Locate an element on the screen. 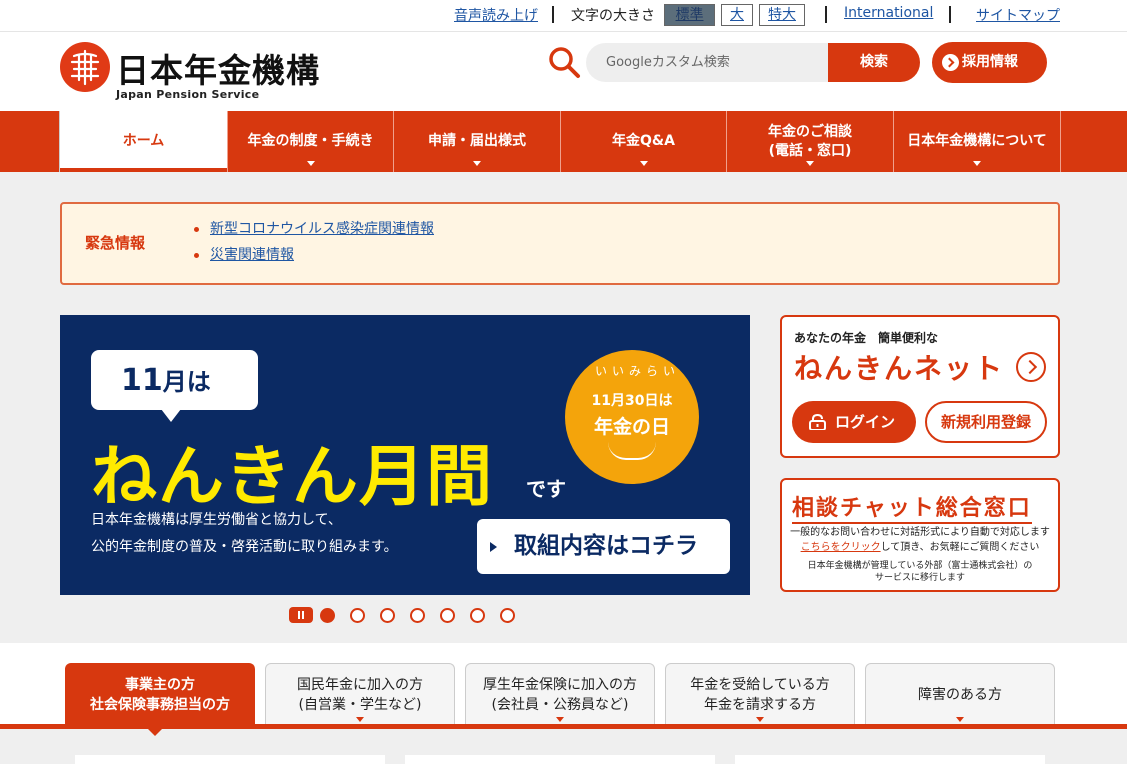 This screenshot has height=764, width=1127. banner-desu: です is located at coordinates (546, 489).